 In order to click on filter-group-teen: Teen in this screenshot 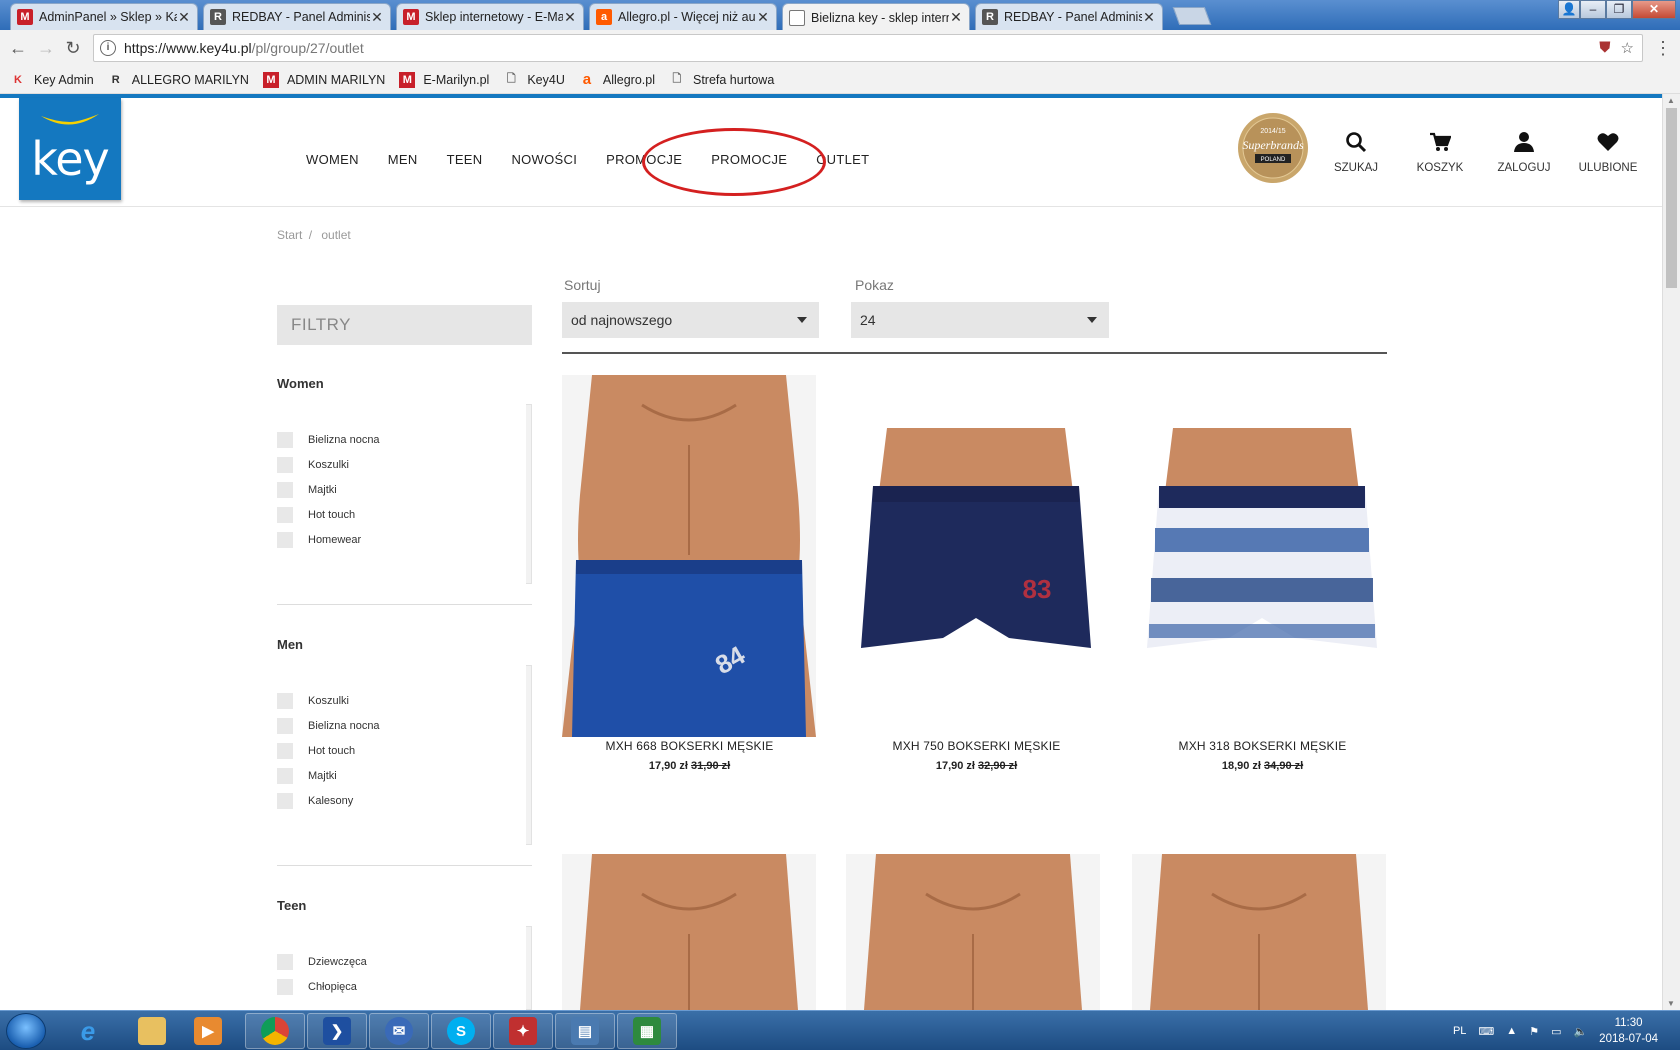, I will do `click(291, 905)`.